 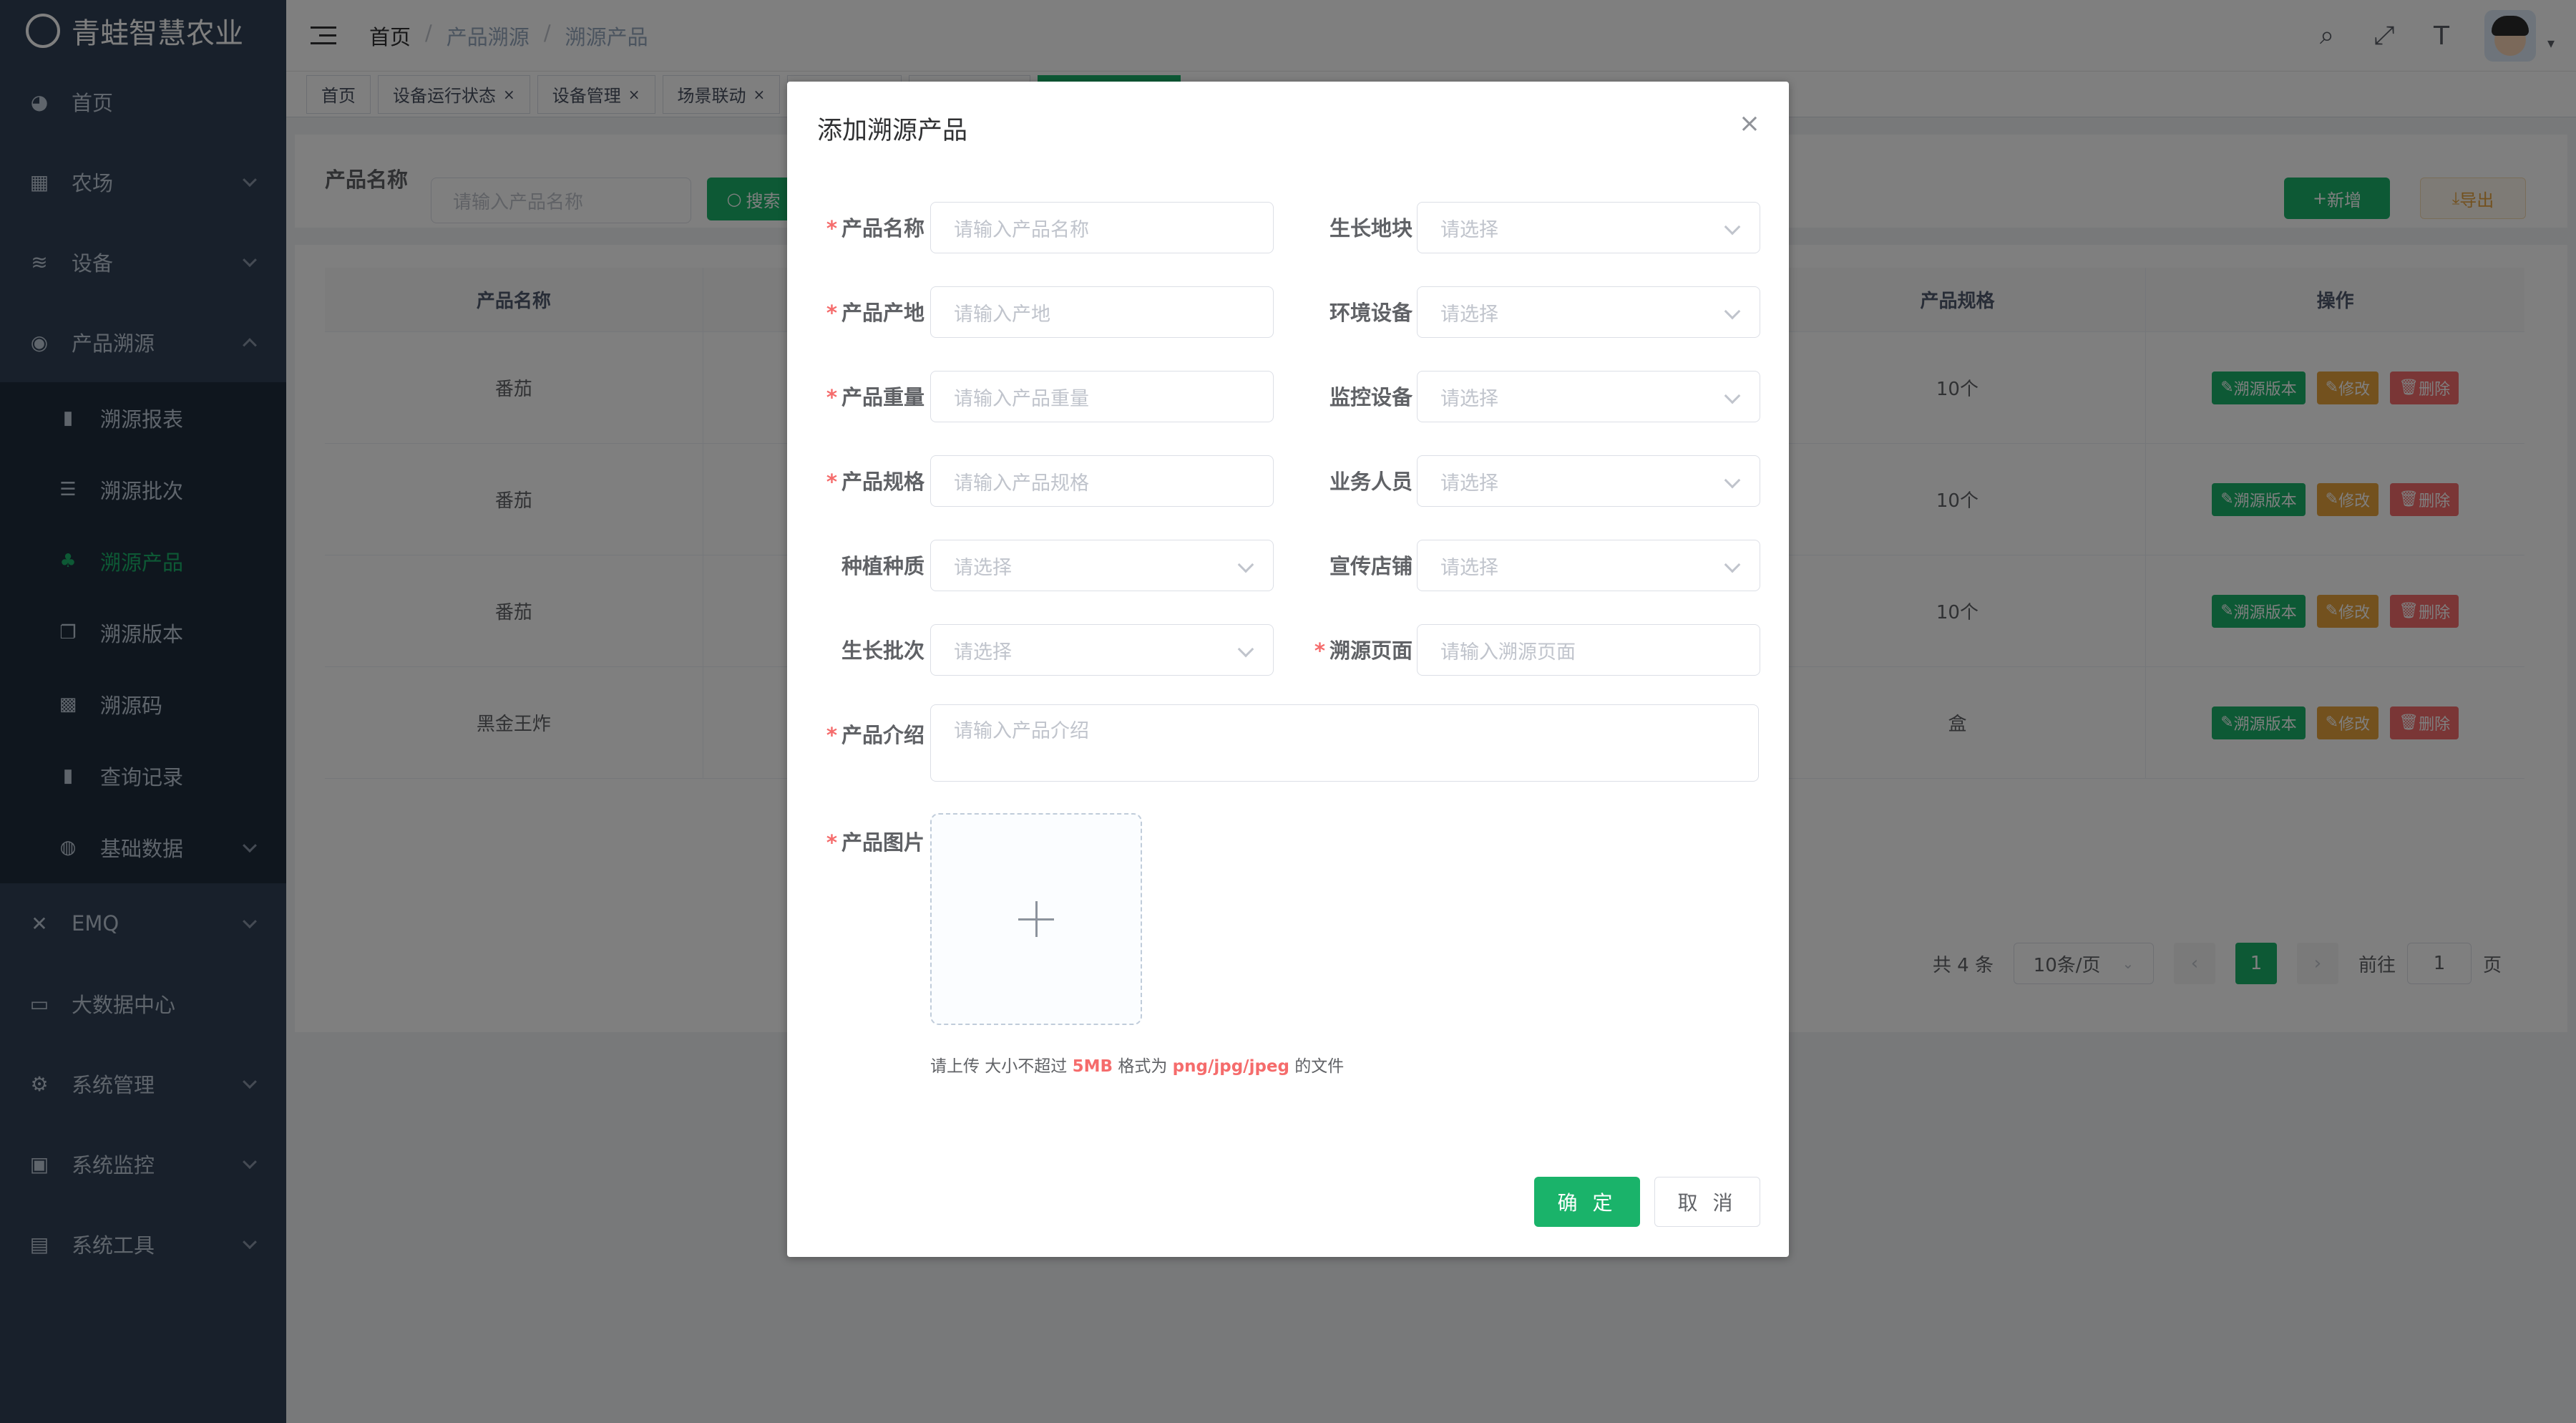 What do you see at coordinates (875, 842) in the screenshot?
I see `label-image: * 产品图片` at bounding box center [875, 842].